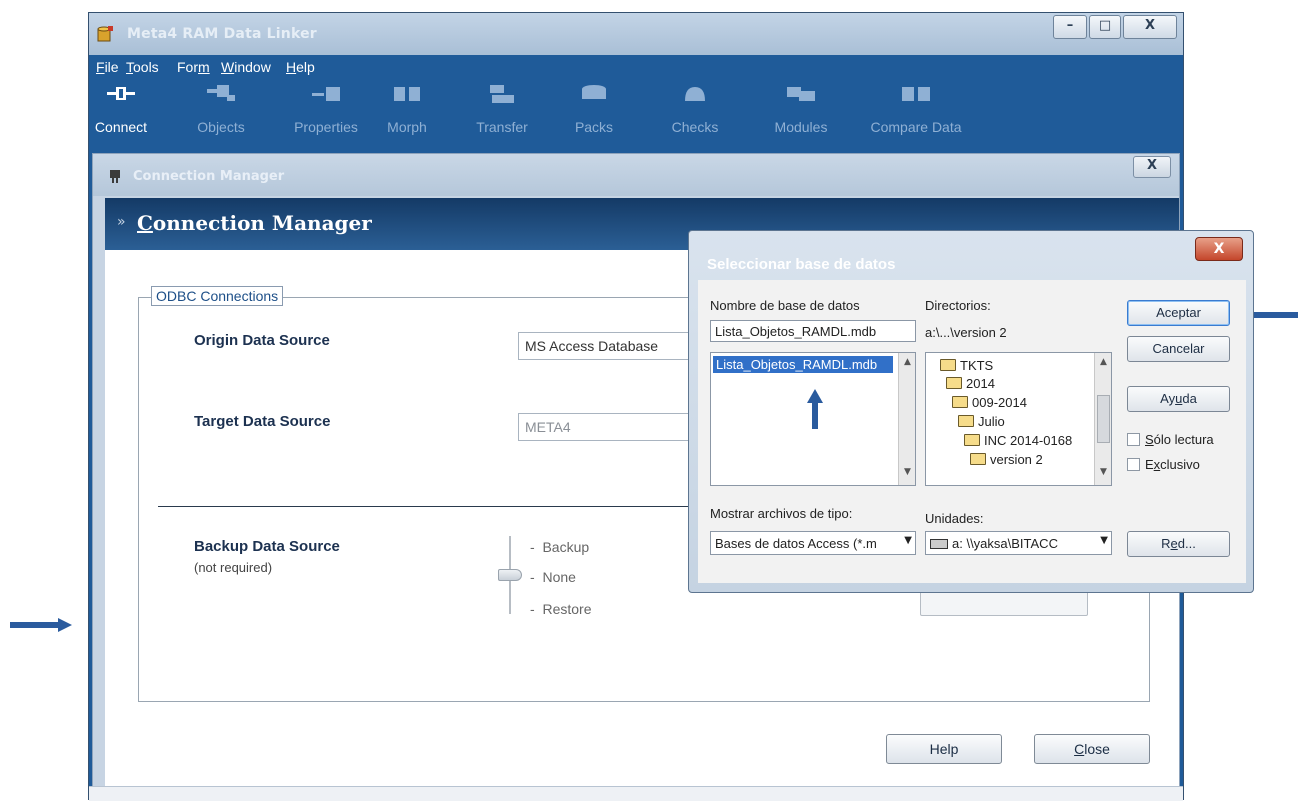  Describe the element at coordinates (407, 115) in the screenshot. I see `tool-morph: Morph` at that location.